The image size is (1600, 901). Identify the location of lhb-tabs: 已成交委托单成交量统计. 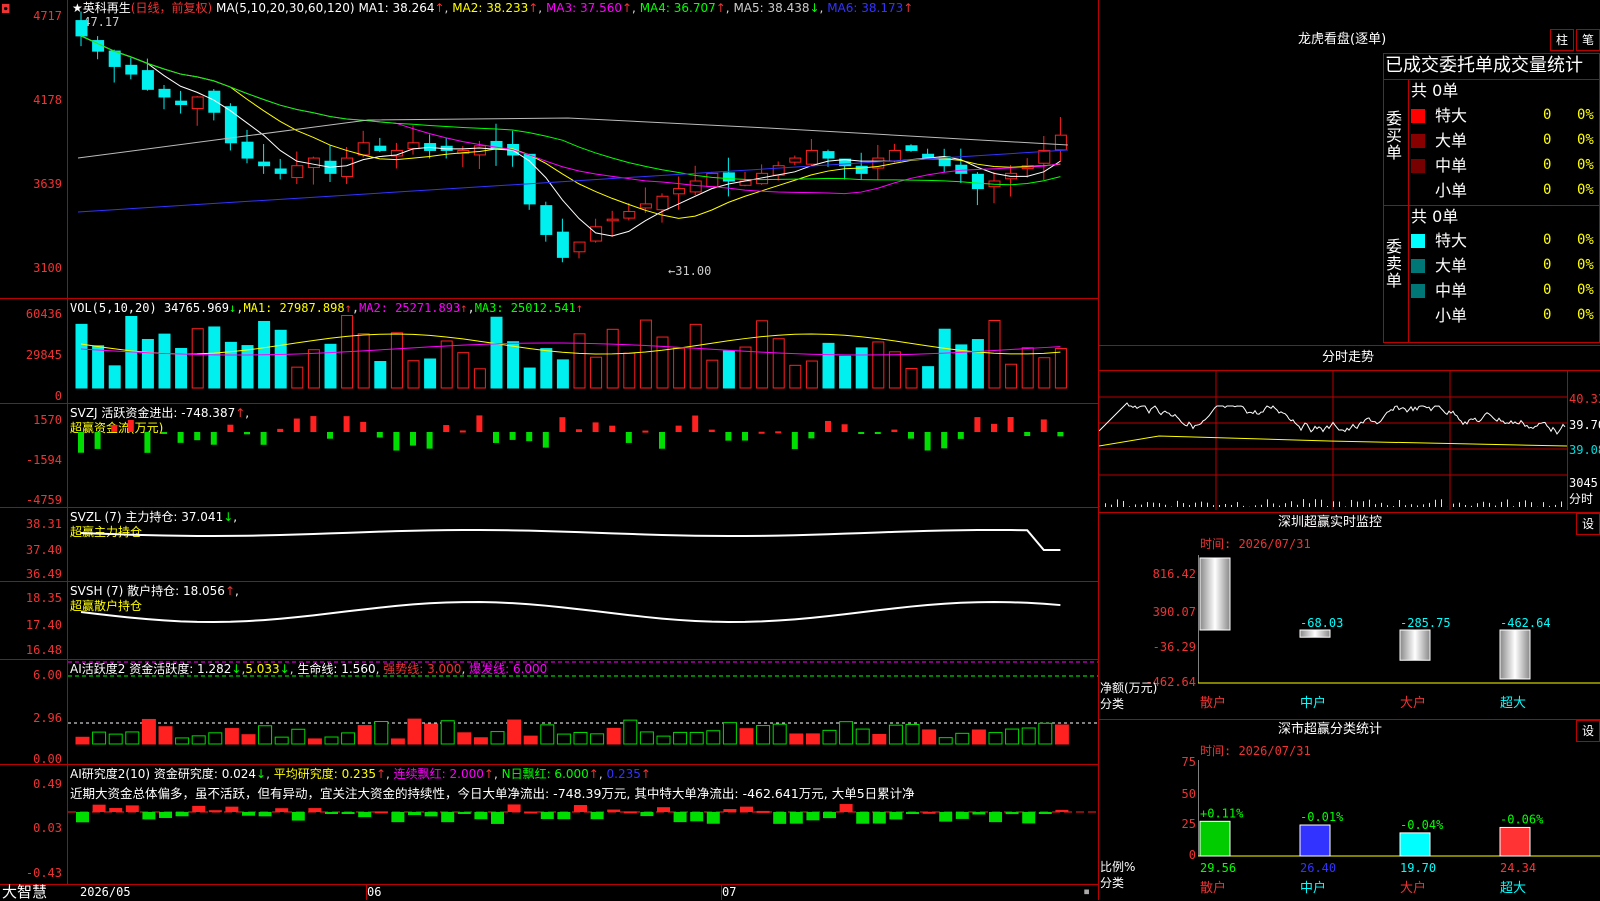
(1484, 66).